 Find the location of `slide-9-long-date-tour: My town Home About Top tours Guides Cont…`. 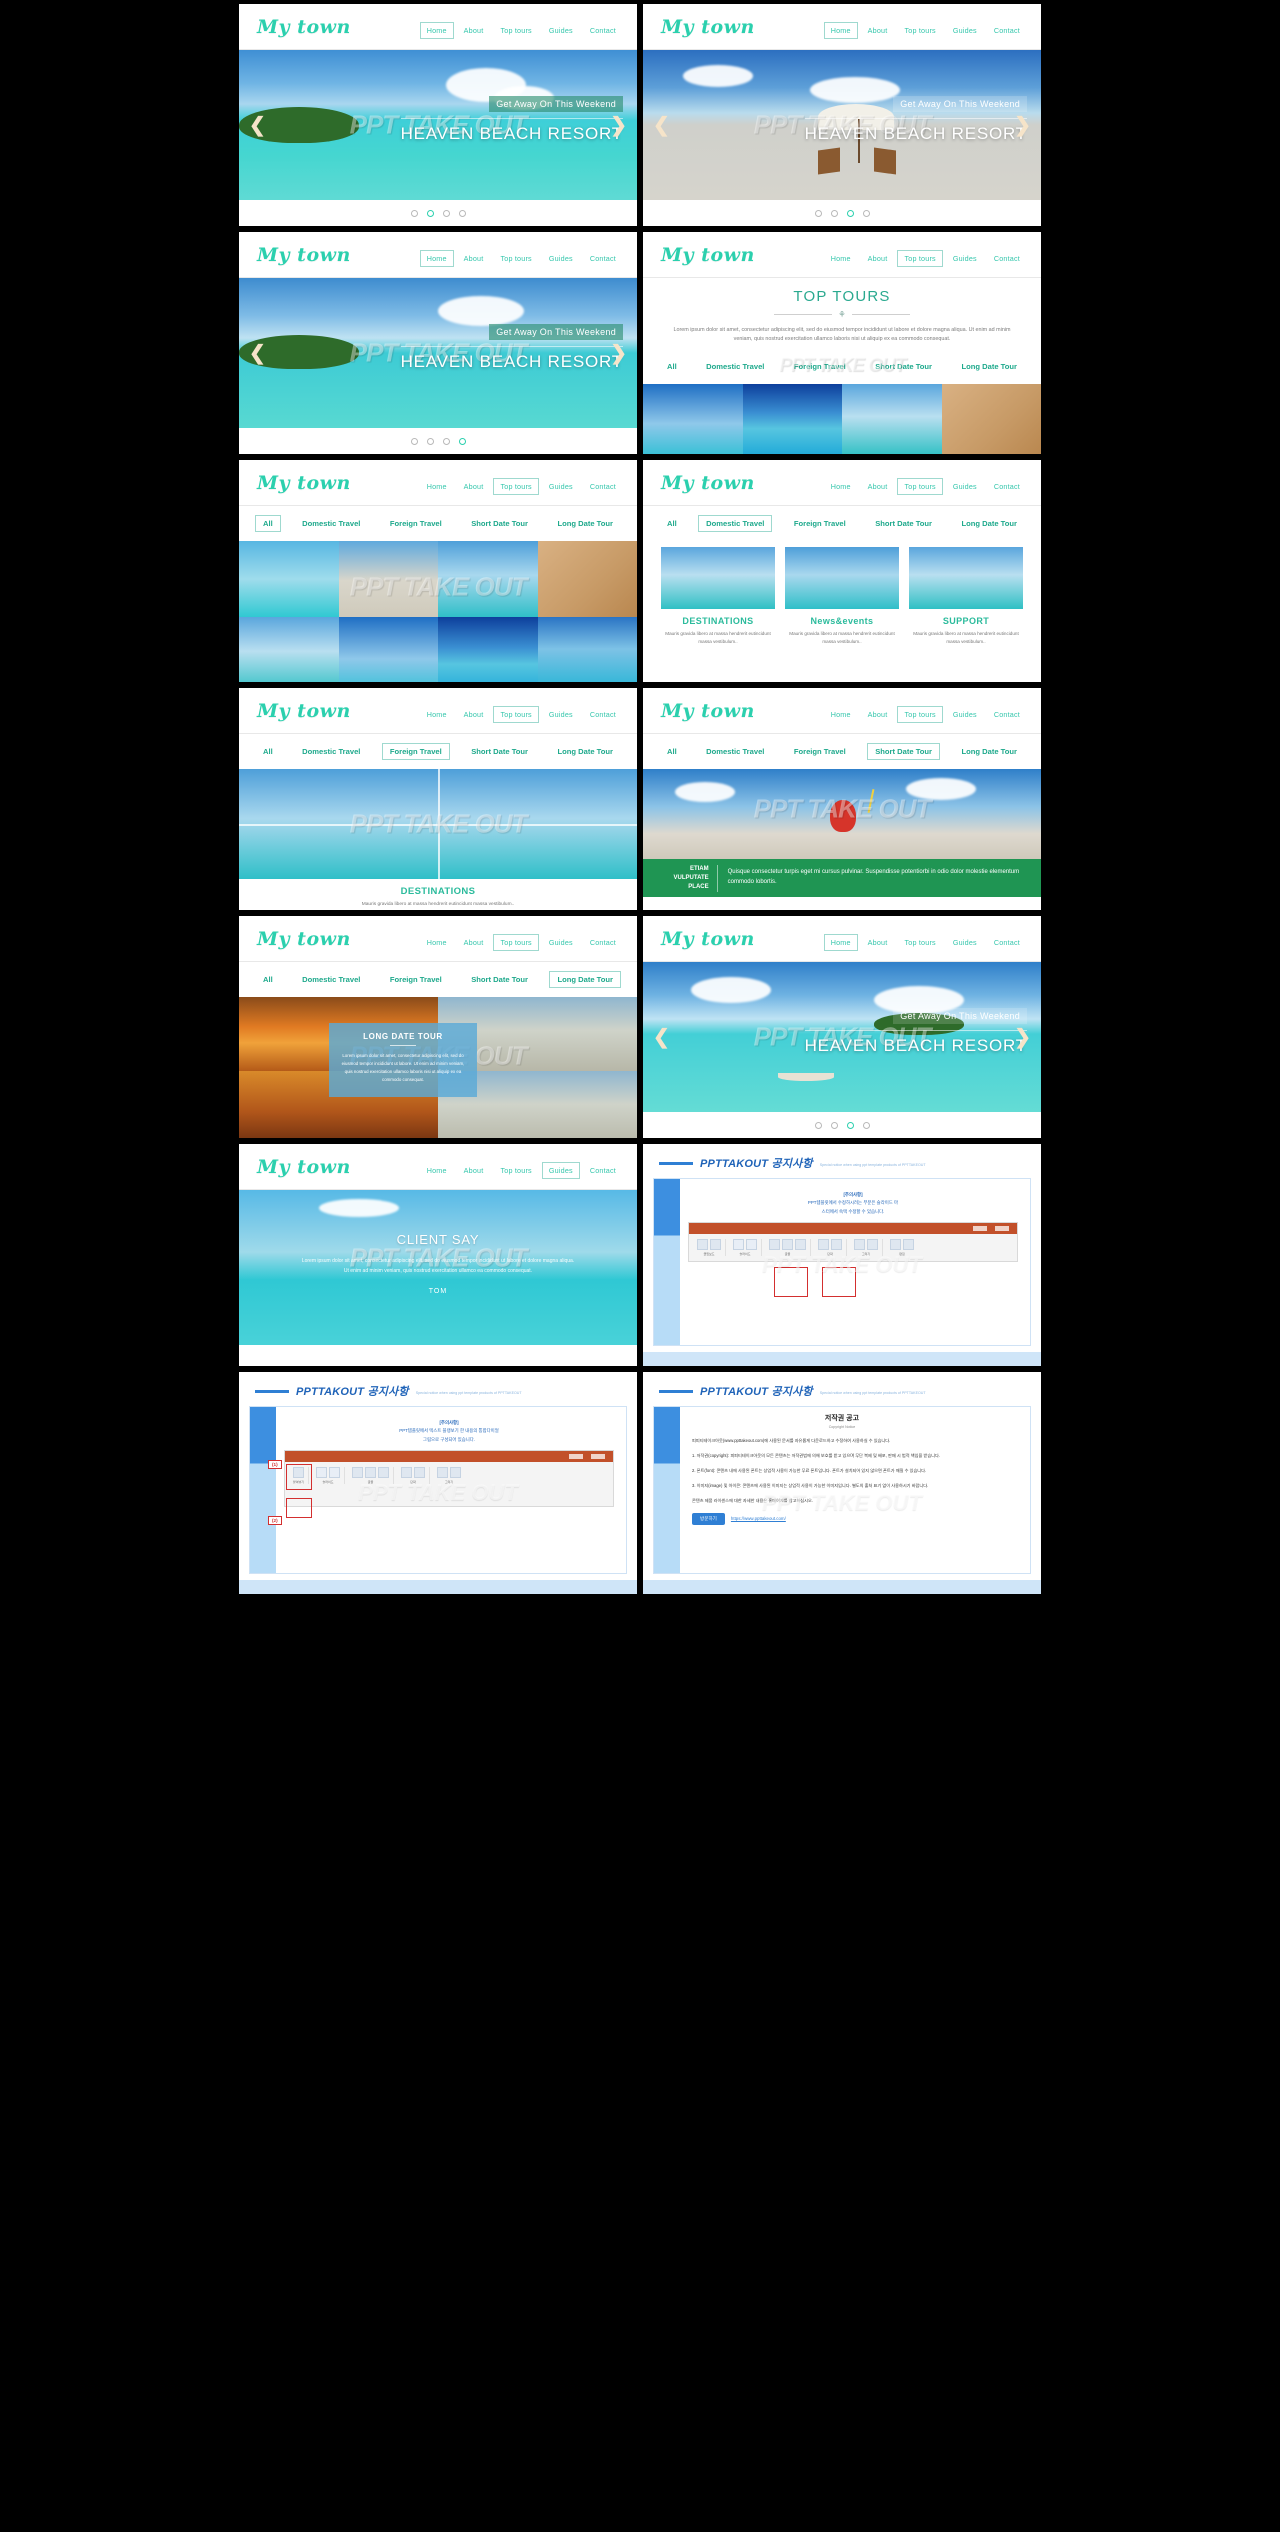

slide-9-long-date-tour: My town Home About Top tours Guides Cont… is located at coordinates (438, 1027).